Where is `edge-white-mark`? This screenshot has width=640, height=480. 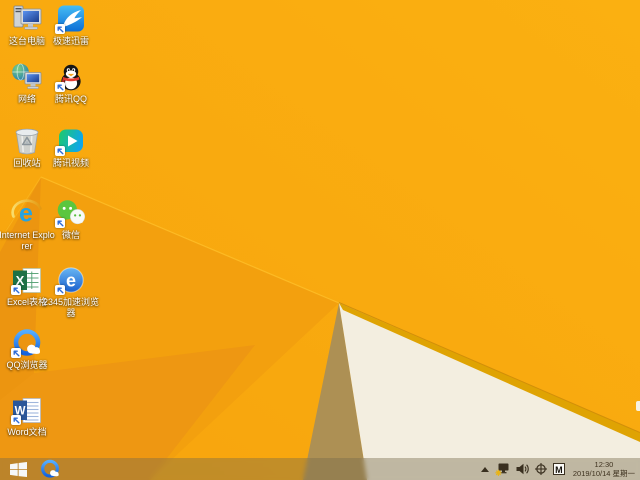
edge-white-mark is located at coordinates (638, 406).